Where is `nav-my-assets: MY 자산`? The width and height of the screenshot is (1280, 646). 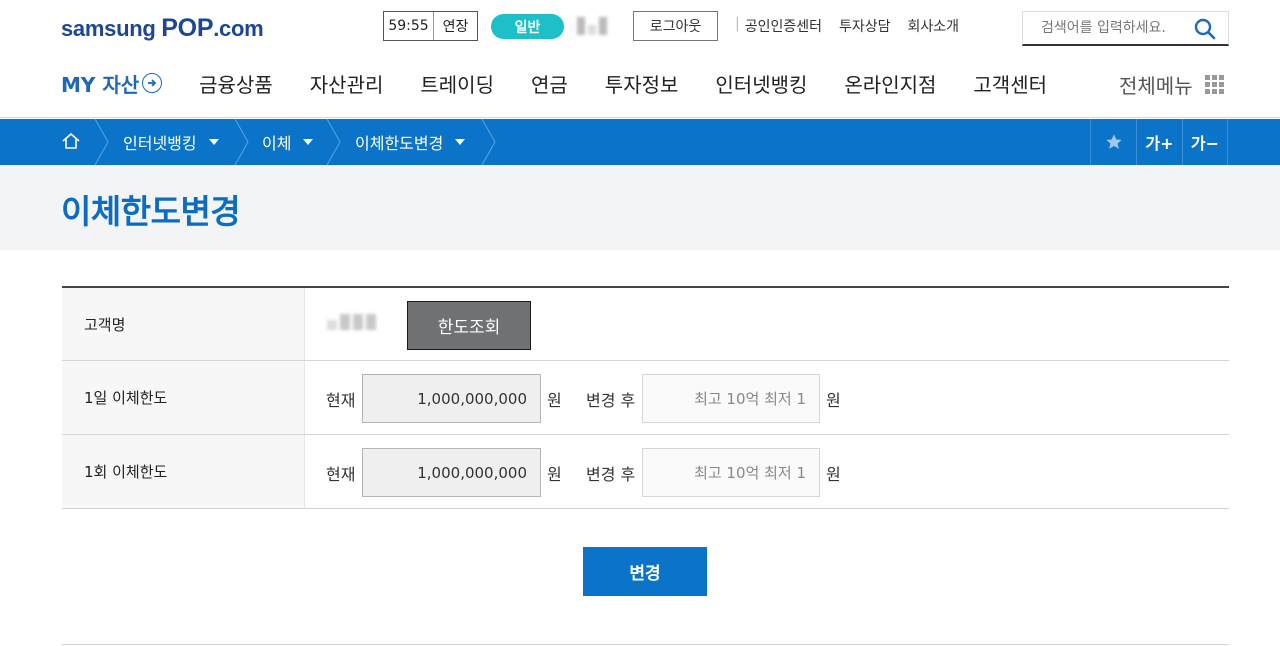 nav-my-assets: MY 자산 is located at coordinates (112, 83).